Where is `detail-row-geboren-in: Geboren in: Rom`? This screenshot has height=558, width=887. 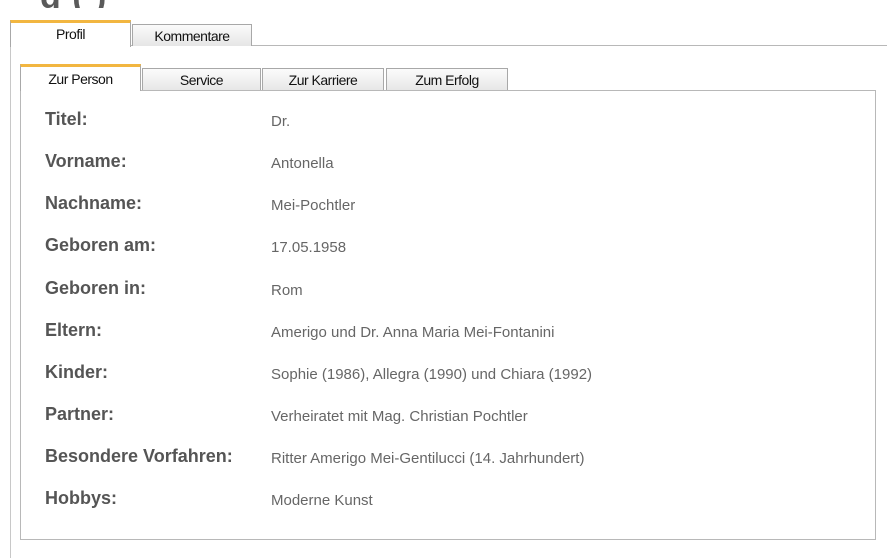 detail-row-geboren-in: Geboren in: Rom is located at coordinates (445, 293).